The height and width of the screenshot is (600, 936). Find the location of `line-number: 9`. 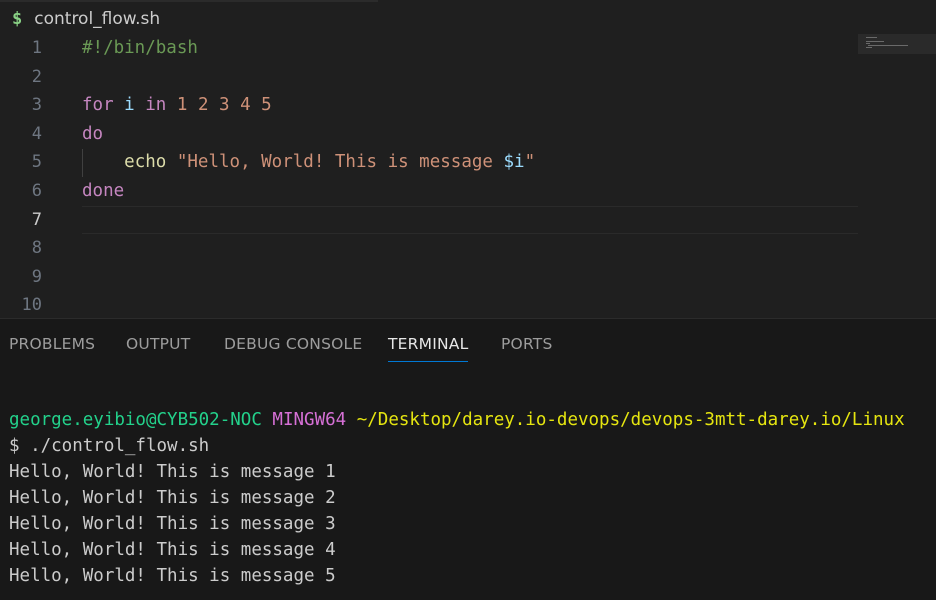

line-number: 9 is located at coordinates (36, 276).